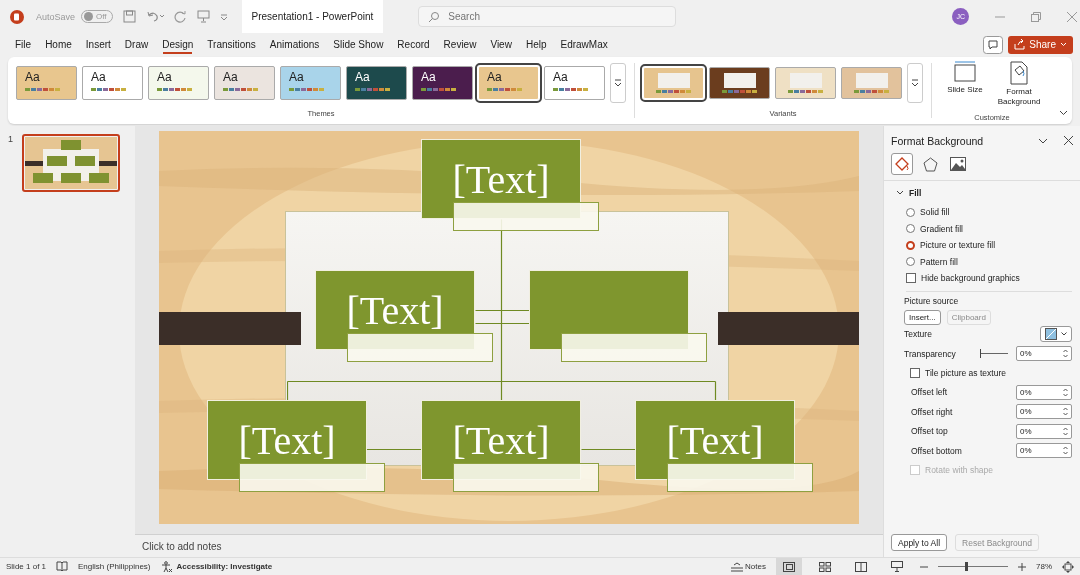  What do you see at coordinates (1068, 566) in the screenshot?
I see `fit-slide-icon` at bounding box center [1068, 566].